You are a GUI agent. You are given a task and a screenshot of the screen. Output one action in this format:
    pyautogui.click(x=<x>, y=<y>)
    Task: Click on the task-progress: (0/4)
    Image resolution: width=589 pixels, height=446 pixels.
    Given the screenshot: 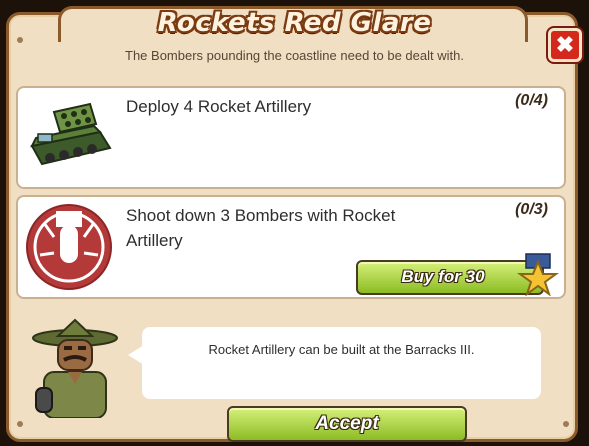 What is the action you would take?
    pyautogui.click(x=531, y=100)
    